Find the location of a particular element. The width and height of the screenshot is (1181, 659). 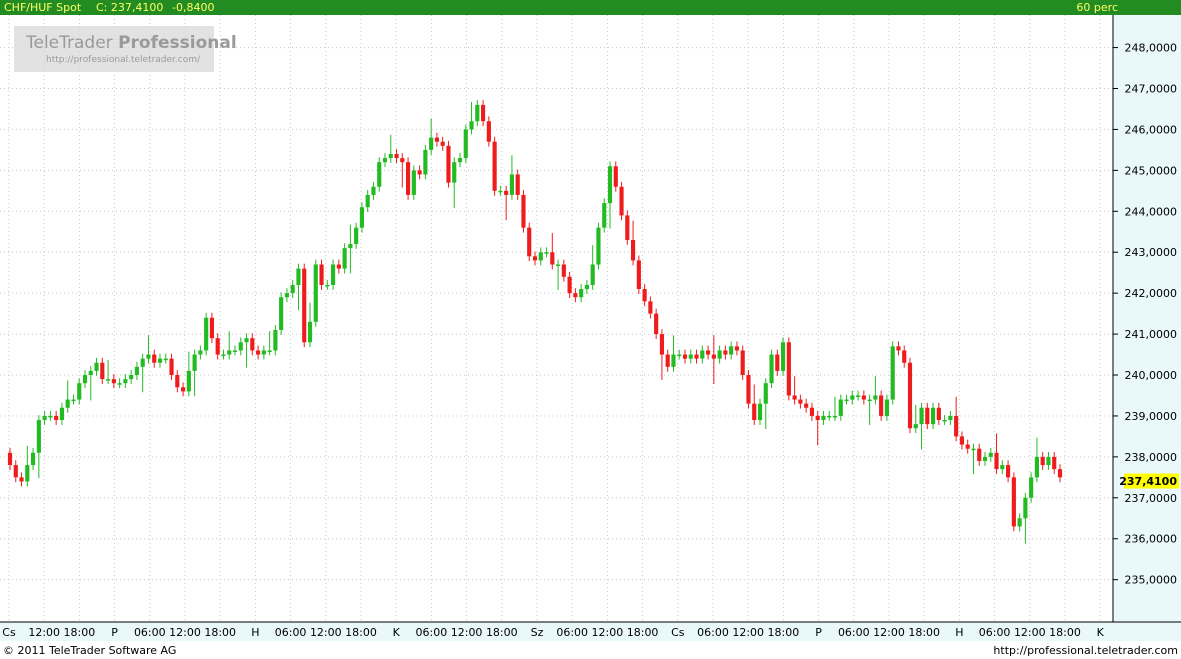

y-tick-label: 245,0000 is located at coordinates (1151, 170).